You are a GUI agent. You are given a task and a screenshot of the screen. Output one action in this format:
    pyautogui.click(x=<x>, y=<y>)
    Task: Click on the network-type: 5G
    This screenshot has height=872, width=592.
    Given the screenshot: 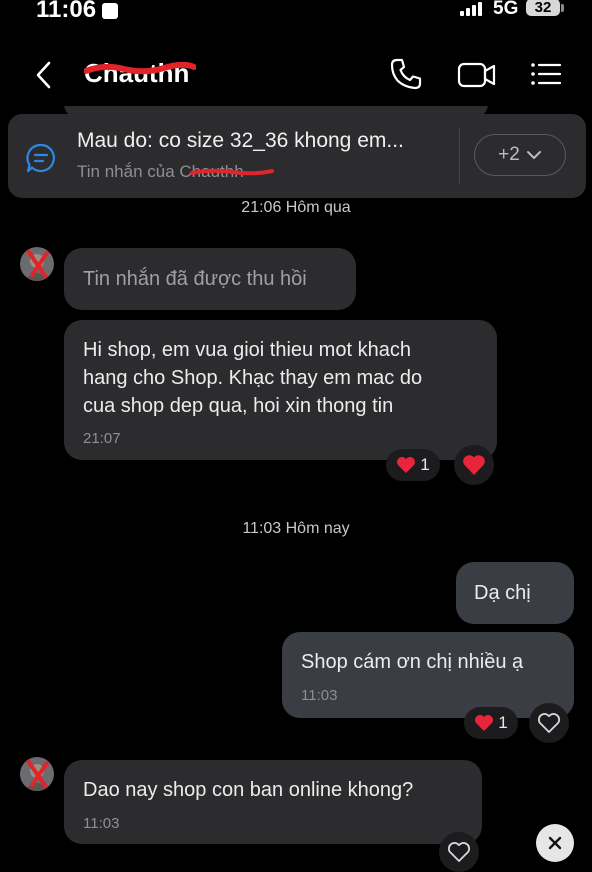 What is the action you would take?
    pyautogui.click(x=506, y=9)
    